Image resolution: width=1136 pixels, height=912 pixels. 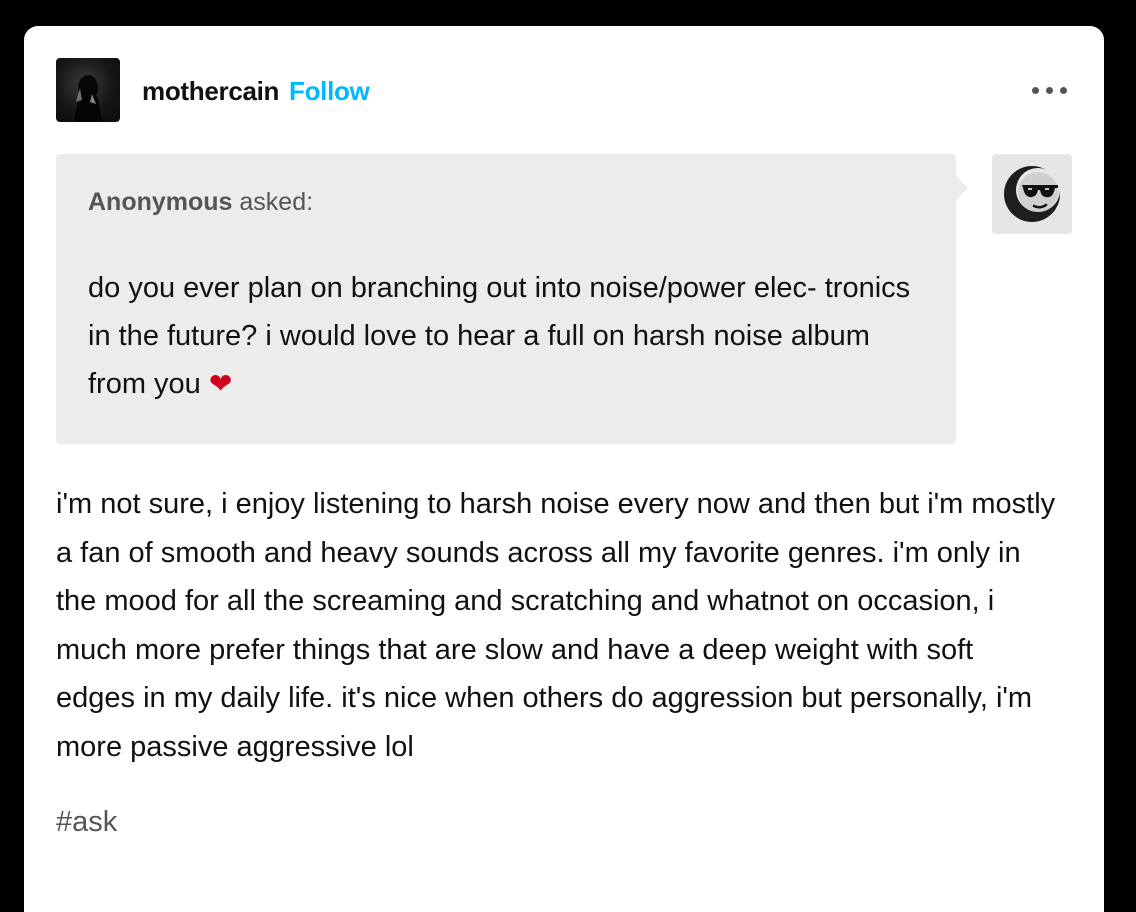 I want to click on post-header: mothercain Follow, so click(x=564, y=90).